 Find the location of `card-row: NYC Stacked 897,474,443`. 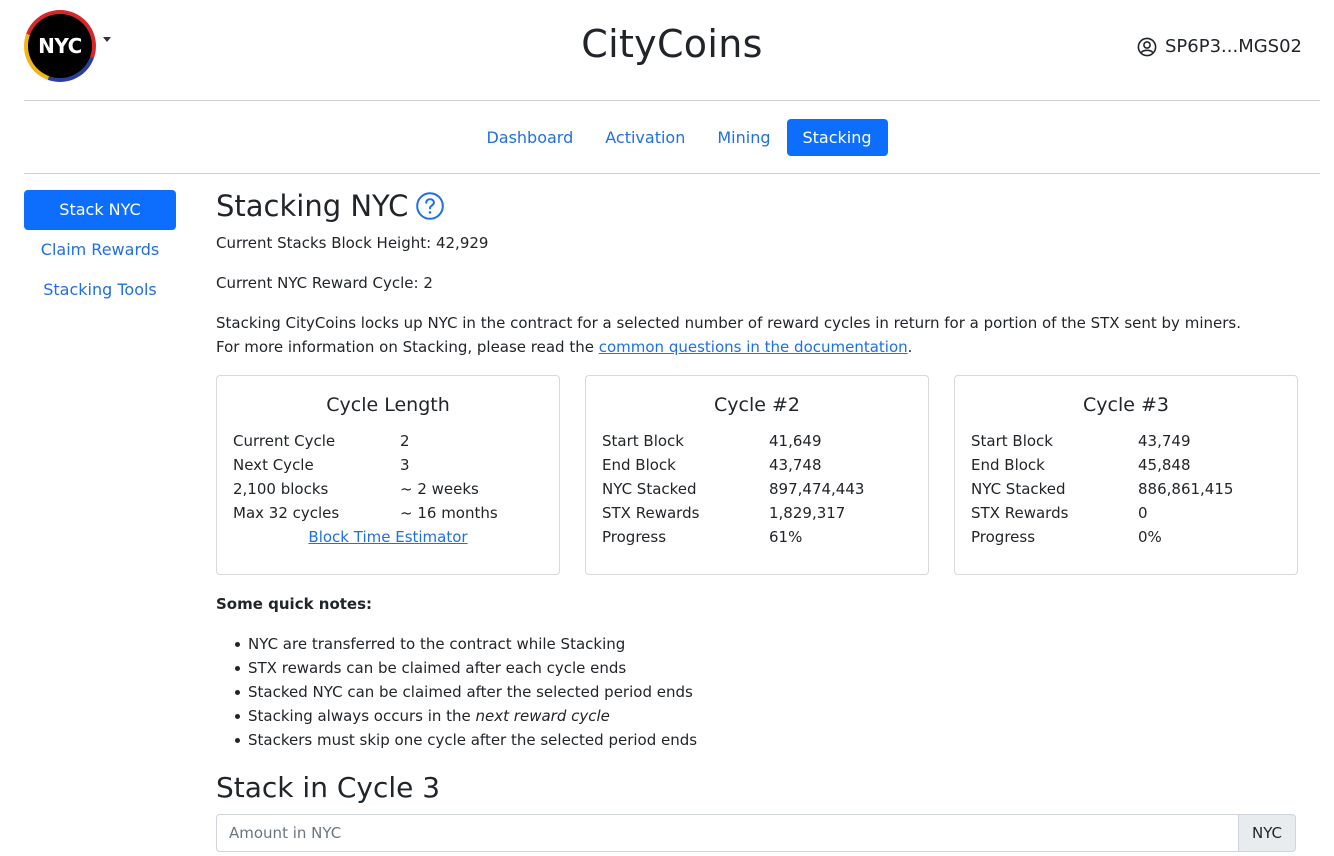

card-row: NYC Stacked 897,474,443 is located at coordinates (757, 489).